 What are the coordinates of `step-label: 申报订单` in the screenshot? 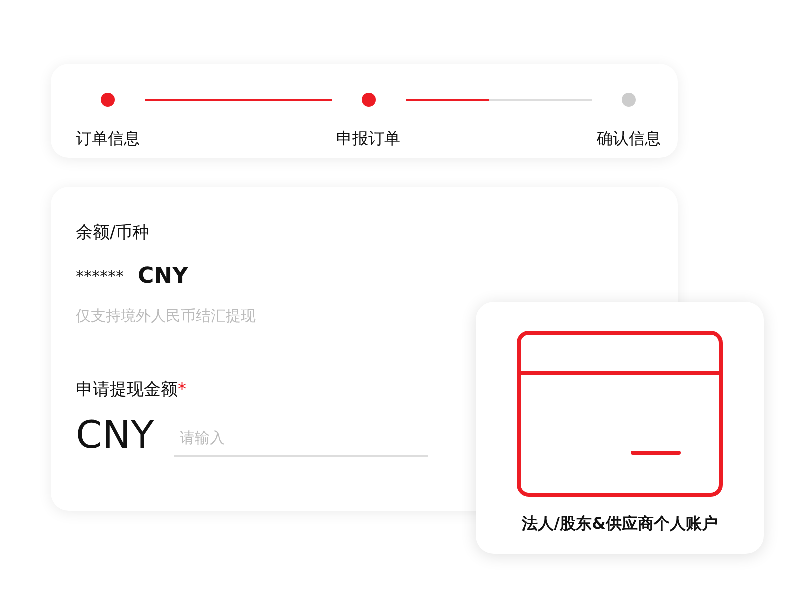 It's located at (368, 139).